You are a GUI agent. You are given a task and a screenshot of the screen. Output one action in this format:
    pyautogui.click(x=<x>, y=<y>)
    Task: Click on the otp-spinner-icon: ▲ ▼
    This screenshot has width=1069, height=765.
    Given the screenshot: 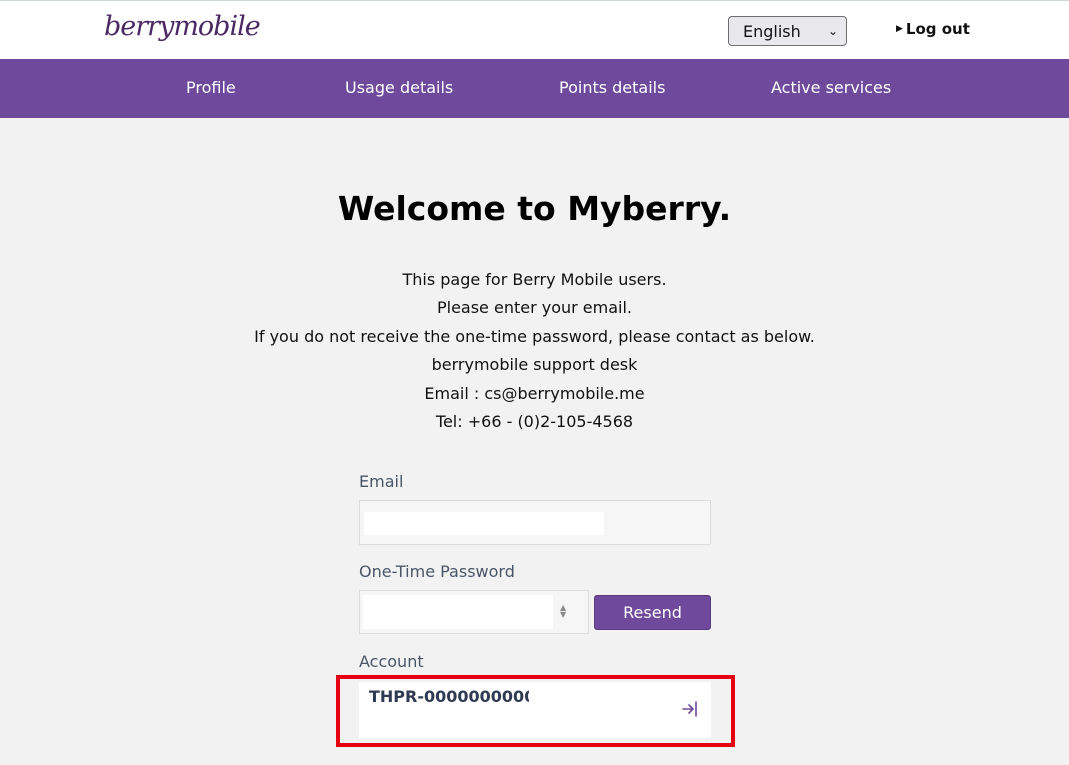 What is the action you would take?
    pyautogui.click(x=563, y=611)
    